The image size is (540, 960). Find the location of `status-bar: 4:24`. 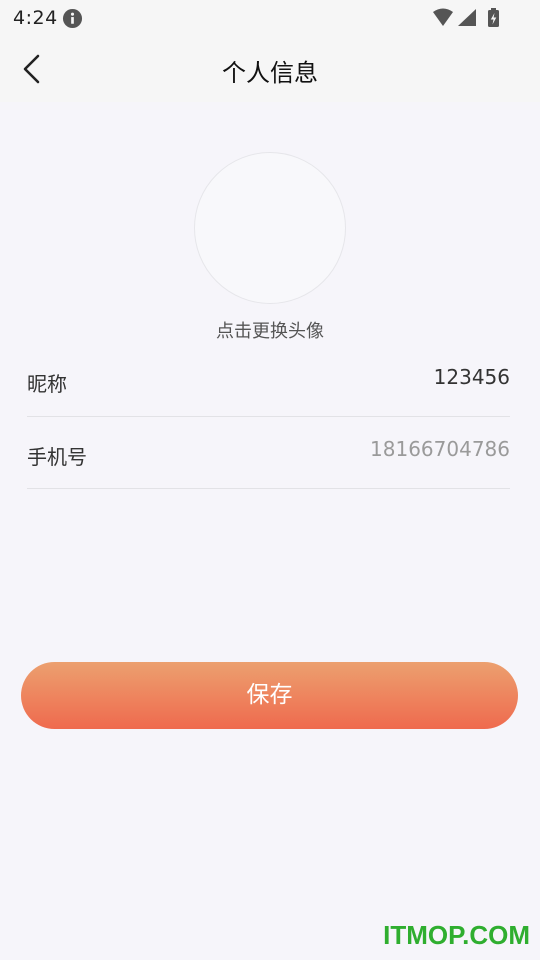

status-bar: 4:24 is located at coordinates (270, 18).